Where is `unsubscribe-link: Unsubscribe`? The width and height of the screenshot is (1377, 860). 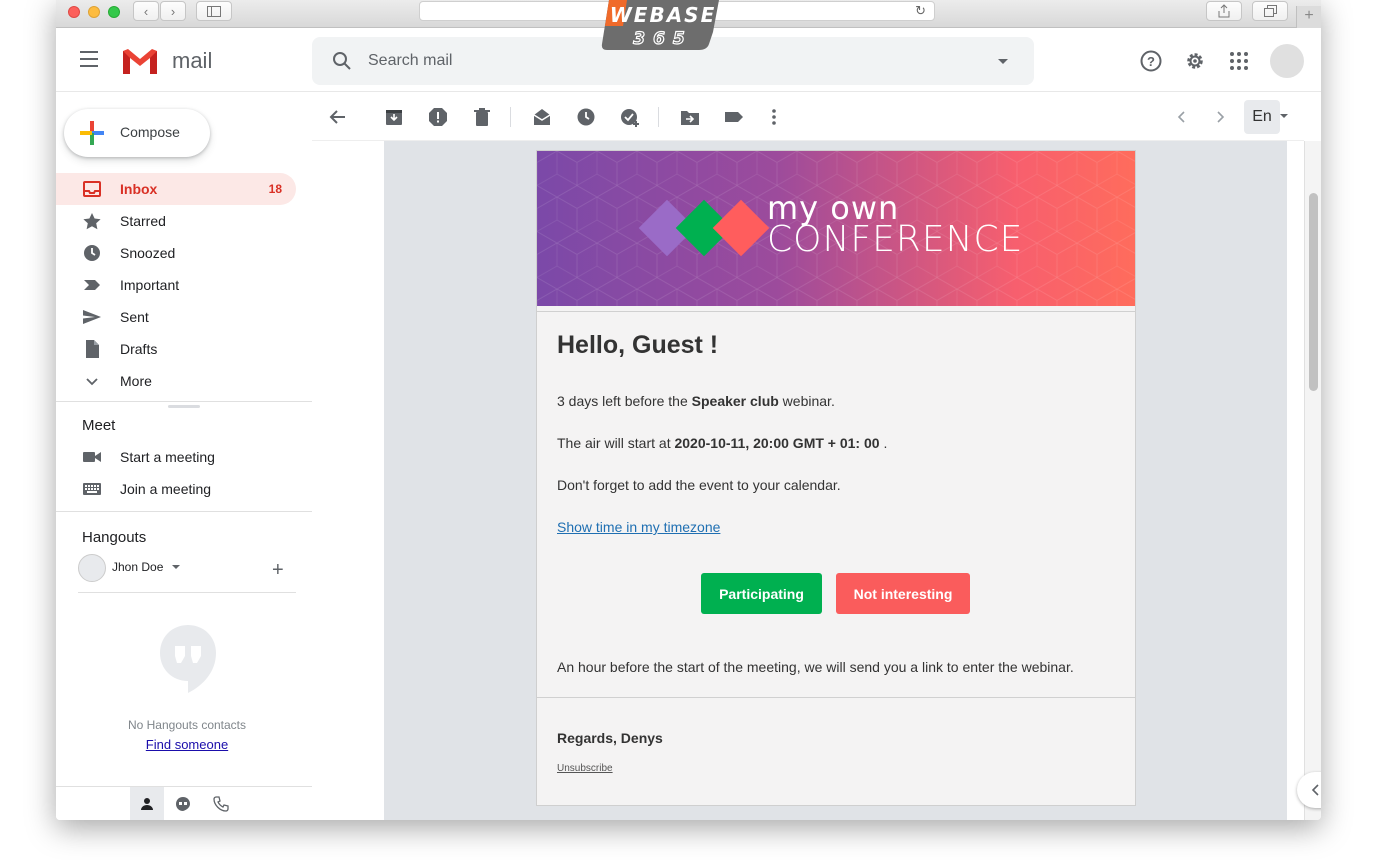 unsubscribe-link: Unsubscribe is located at coordinates (585, 768).